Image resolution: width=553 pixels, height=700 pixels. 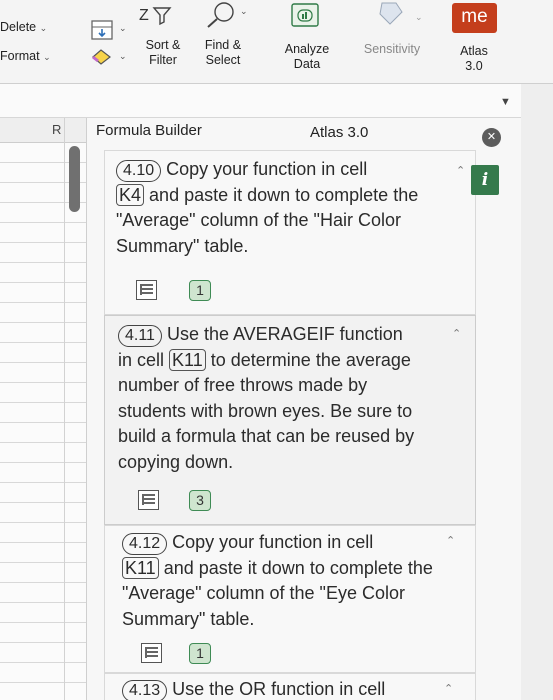 I want to click on formula-bar-area, so click(x=276, y=101).